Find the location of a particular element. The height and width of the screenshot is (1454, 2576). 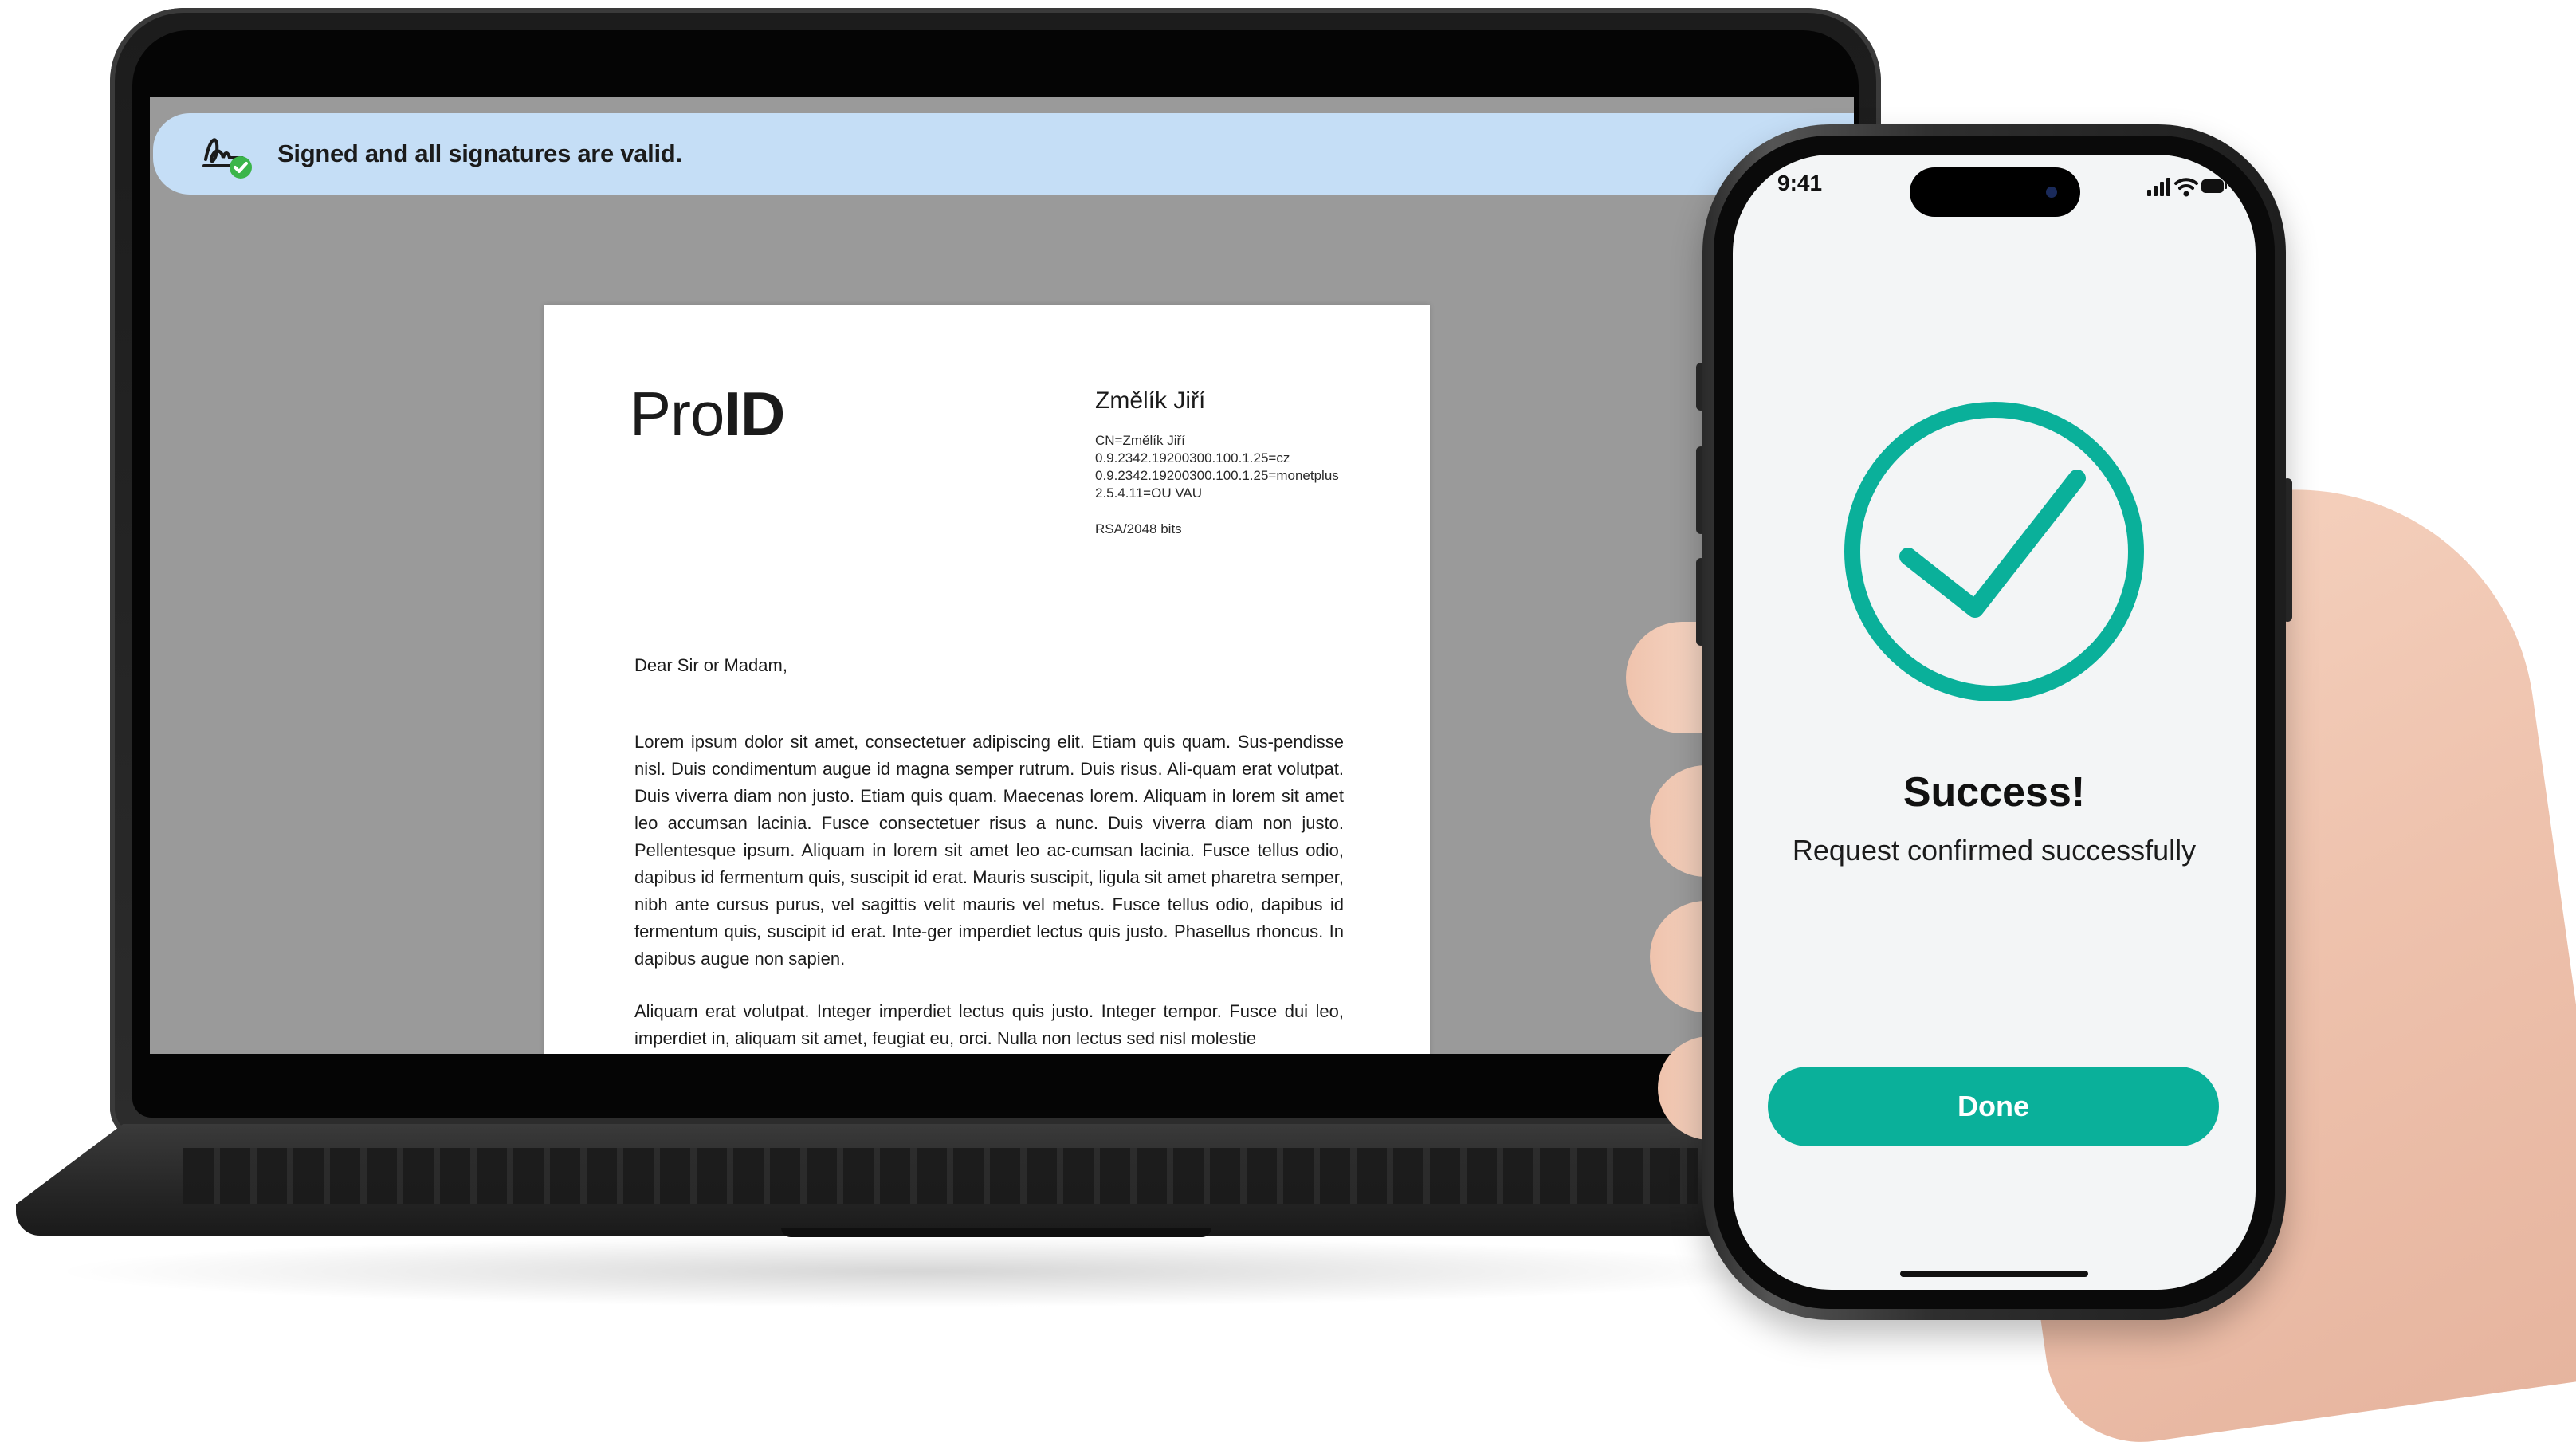

cellular-signal-icon is located at coordinates (2158, 187).